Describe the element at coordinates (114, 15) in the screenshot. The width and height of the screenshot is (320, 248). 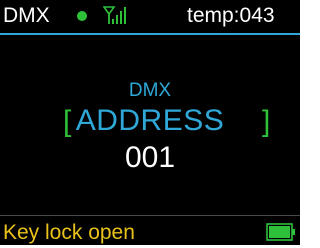
I see `signal-strength-icon` at that location.